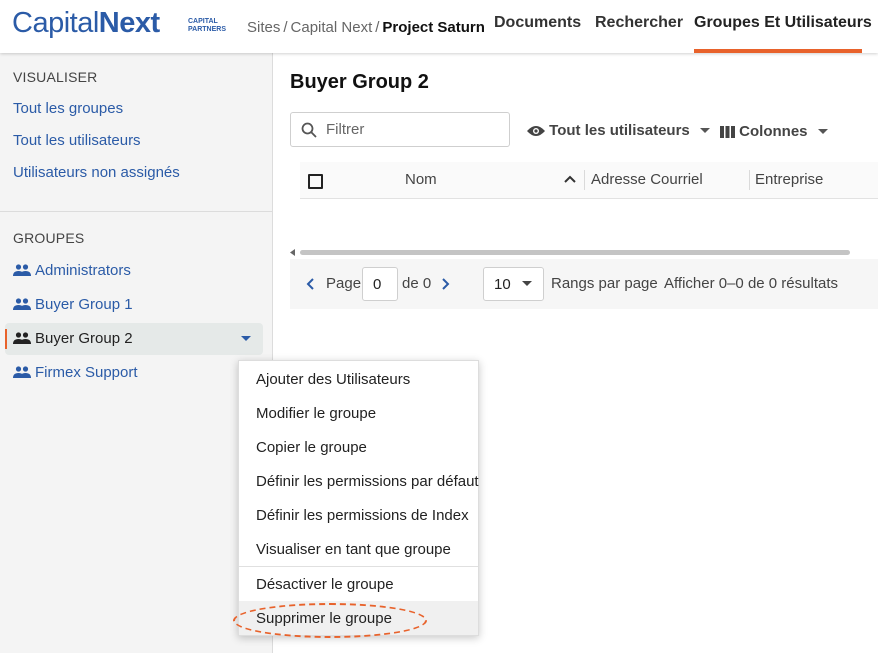 The image size is (878, 653). Describe the element at coordinates (77, 140) in the screenshot. I see `link-all-users: Tout les utilisateurs` at that location.